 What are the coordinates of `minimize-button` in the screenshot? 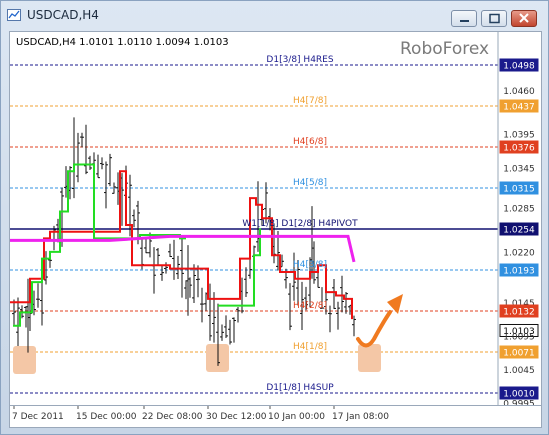 It's located at (464, 18).